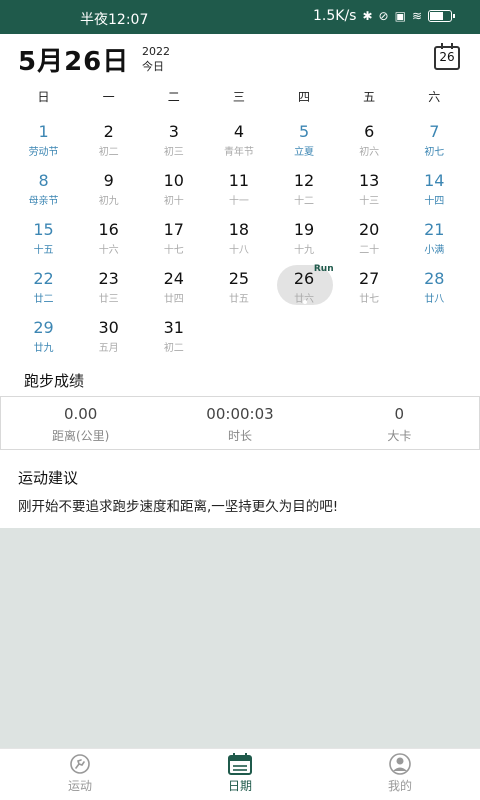 This screenshot has height=800, width=480. I want to click on day-cell: 6 初六, so click(369, 142).